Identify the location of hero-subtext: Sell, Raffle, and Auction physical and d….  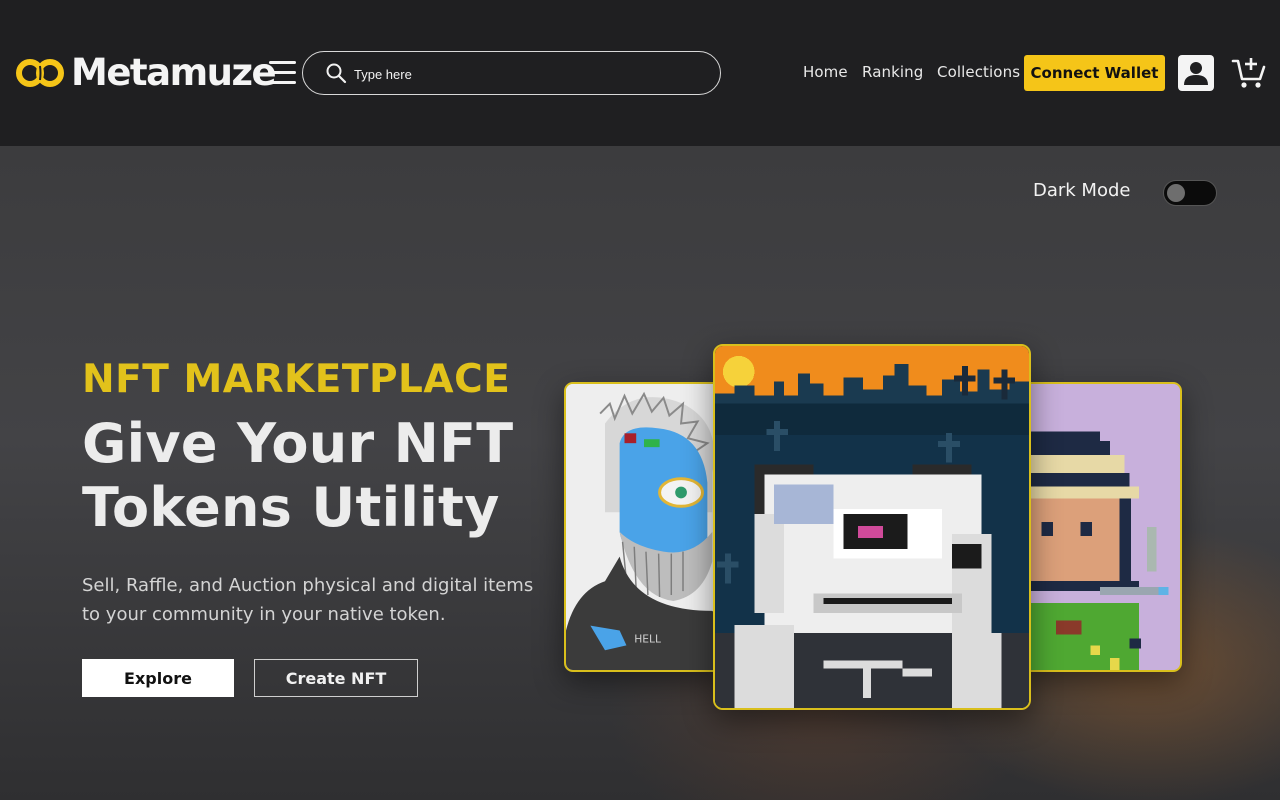
(308, 600).